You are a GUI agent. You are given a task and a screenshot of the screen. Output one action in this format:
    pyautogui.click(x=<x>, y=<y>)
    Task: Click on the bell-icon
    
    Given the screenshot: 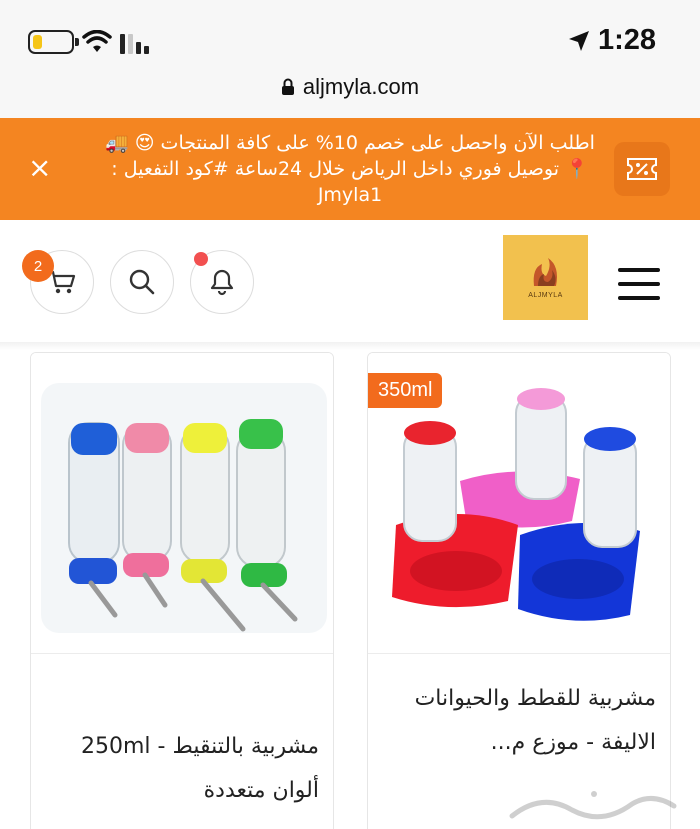 What is the action you would take?
    pyautogui.click(x=222, y=282)
    